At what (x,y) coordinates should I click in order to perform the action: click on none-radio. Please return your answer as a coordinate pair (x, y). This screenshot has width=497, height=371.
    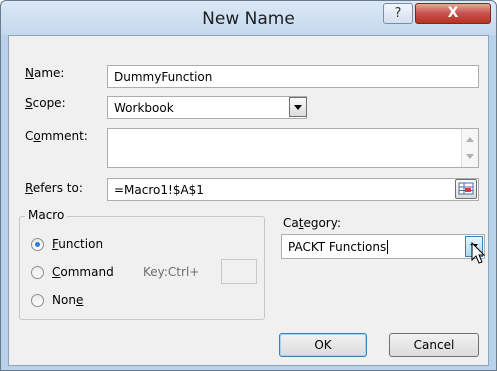
    Looking at the image, I should click on (37, 300).